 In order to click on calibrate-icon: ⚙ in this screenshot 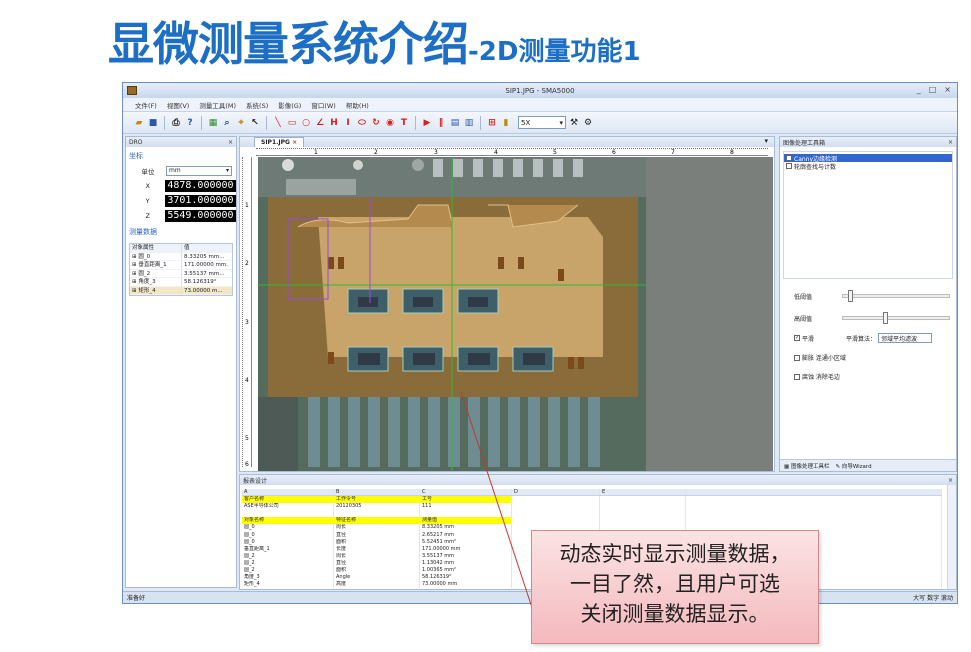, I will do `click(588, 123)`.